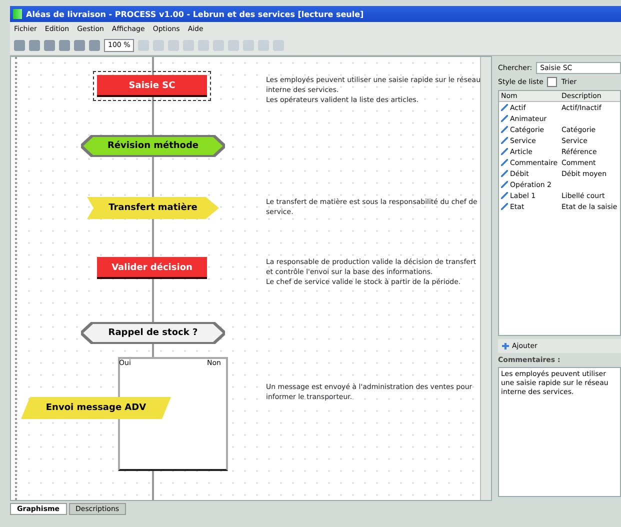 This screenshot has width=621, height=527. I want to click on app-icon, so click(17, 14).